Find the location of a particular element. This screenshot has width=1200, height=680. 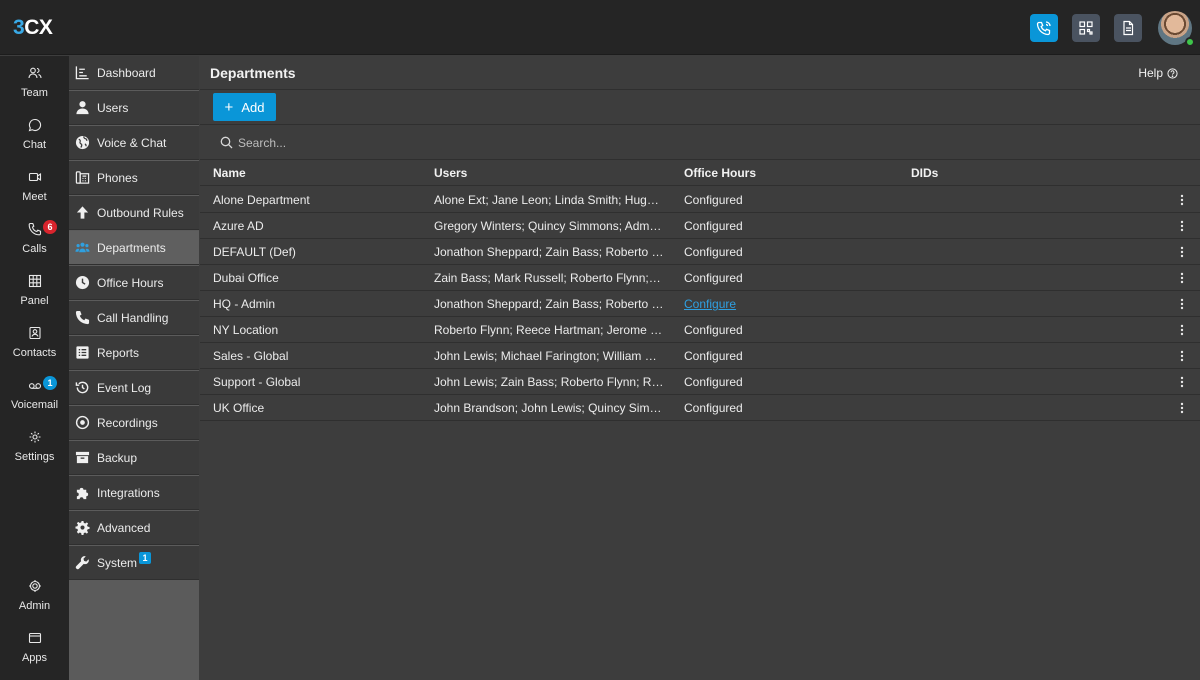

cog-icon is located at coordinates (82, 527).